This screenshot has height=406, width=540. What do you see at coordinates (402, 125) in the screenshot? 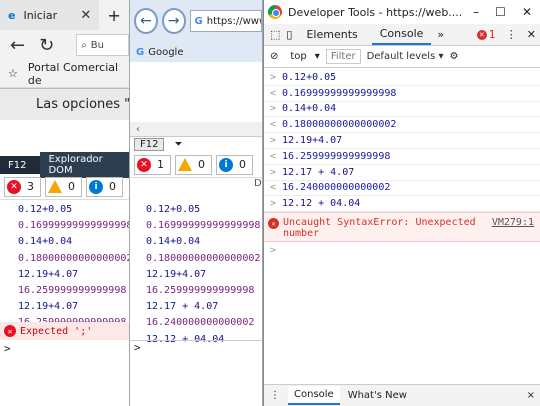
I see `console-entry: <0.18000000000000002` at bounding box center [402, 125].